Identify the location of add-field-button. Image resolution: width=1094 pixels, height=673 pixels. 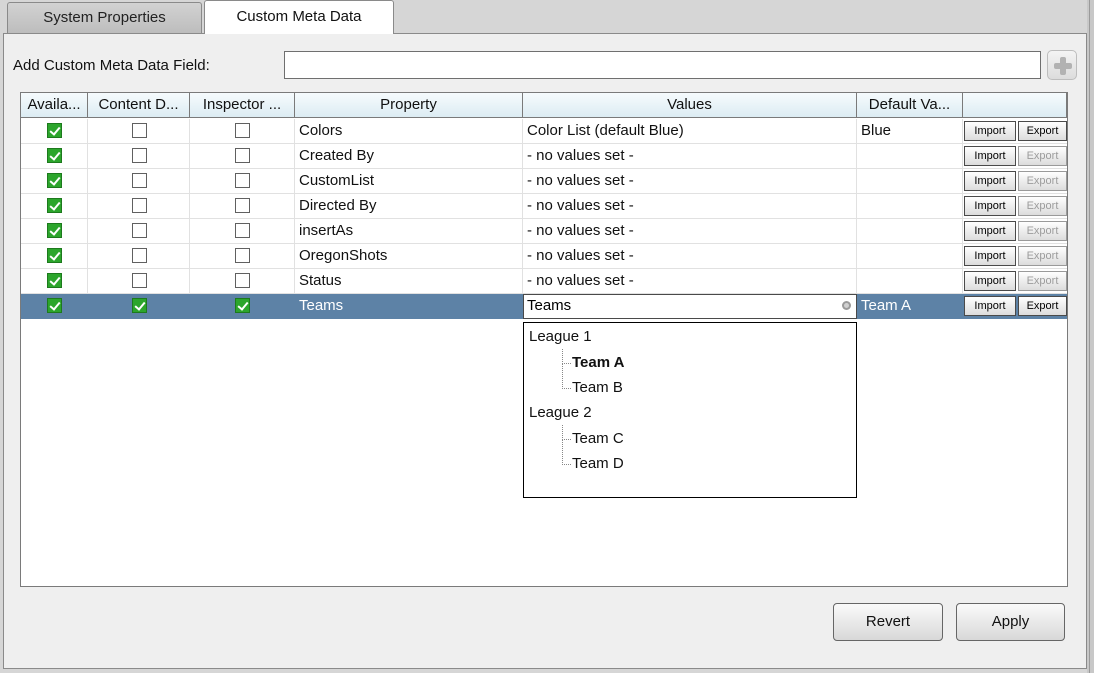
(1062, 65).